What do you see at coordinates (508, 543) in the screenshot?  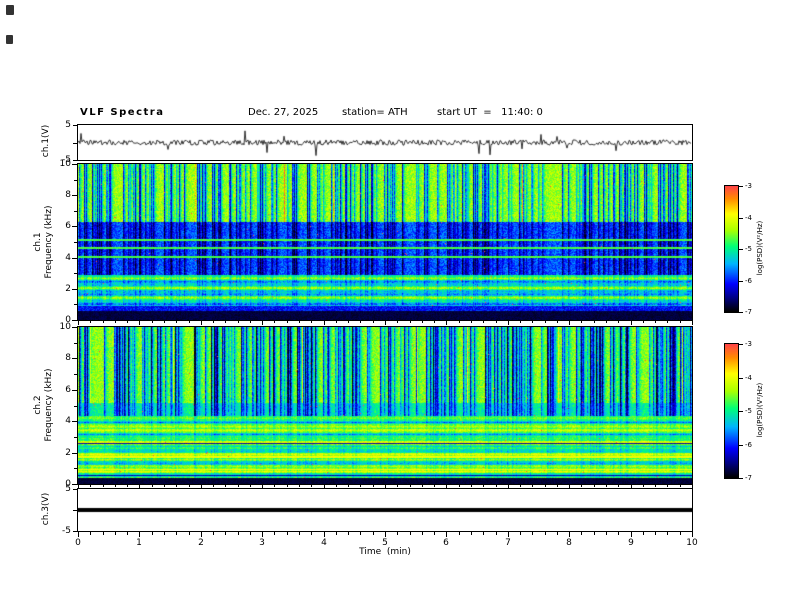 I see `tick-label: 7` at bounding box center [508, 543].